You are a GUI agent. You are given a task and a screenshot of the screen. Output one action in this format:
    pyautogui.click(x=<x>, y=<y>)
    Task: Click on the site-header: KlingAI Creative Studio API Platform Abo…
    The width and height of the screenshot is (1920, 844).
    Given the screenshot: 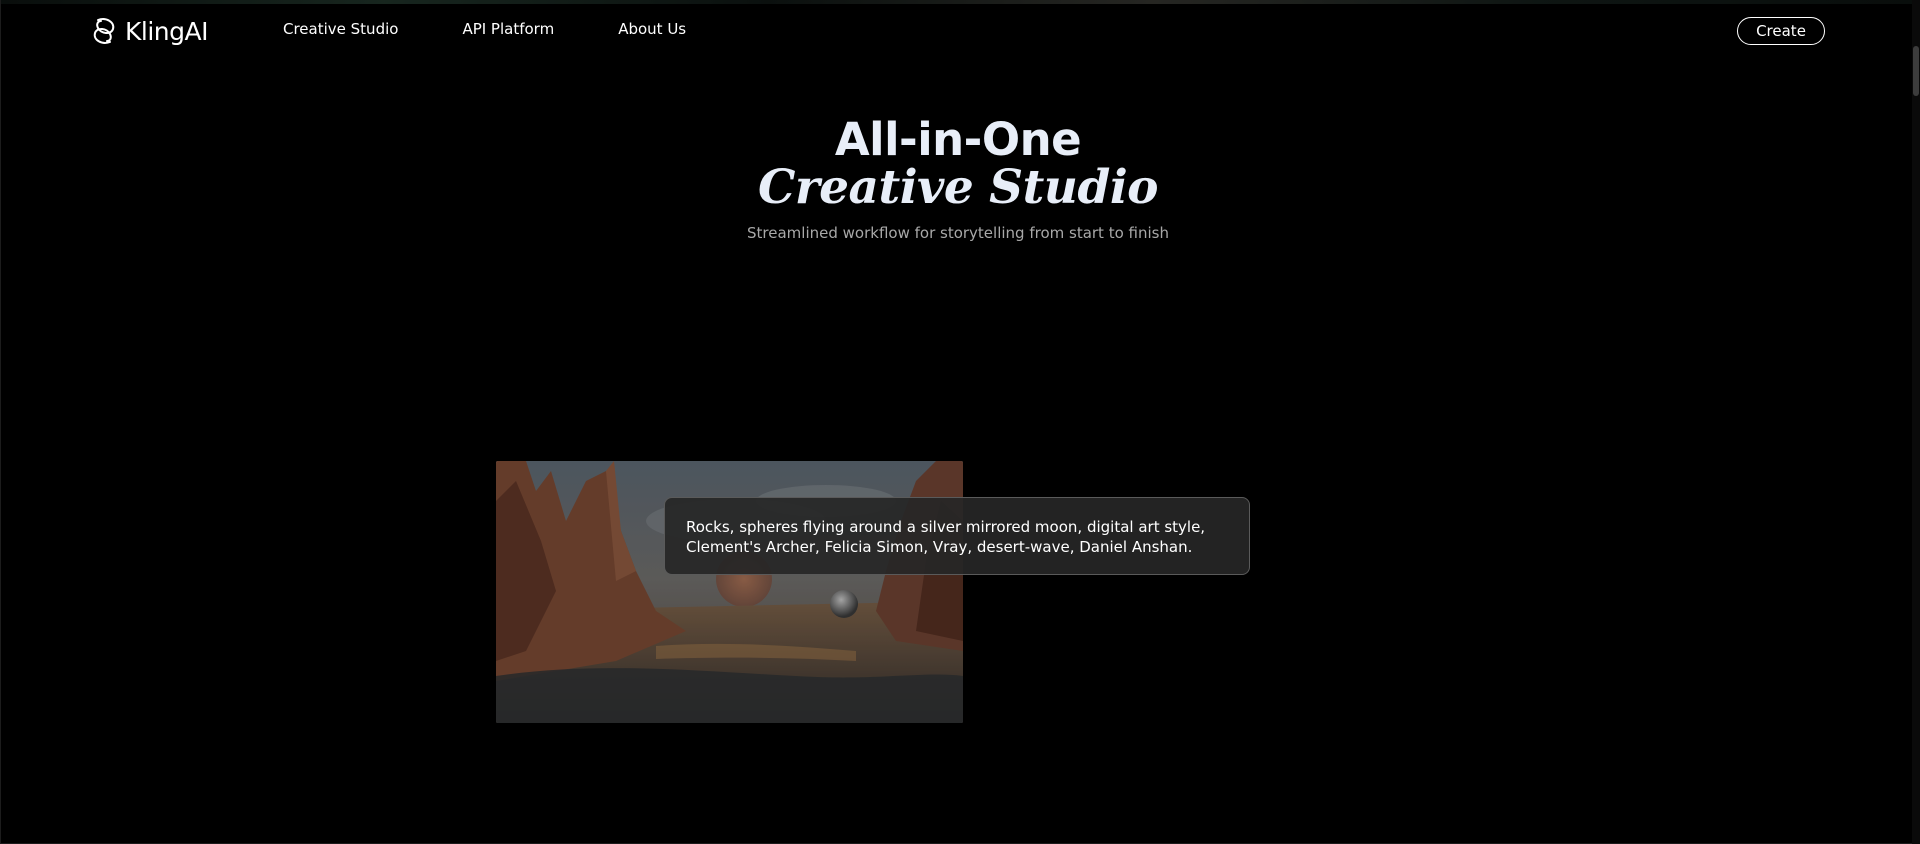 What is the action you would take?
    pyautogui.click(x=960, y=32)
    